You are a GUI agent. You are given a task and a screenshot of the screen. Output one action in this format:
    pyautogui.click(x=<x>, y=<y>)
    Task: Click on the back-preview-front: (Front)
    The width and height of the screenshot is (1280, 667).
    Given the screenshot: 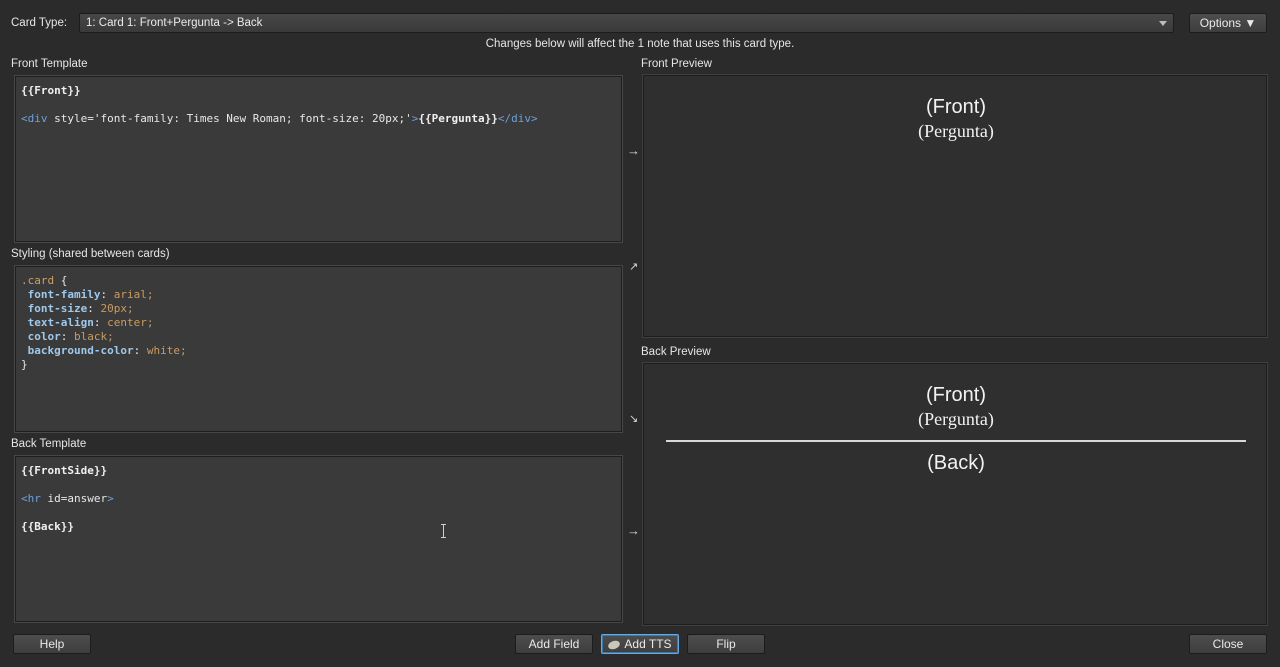 What is the action you would take?
    pyautogui.click(x=956, y=395)
    